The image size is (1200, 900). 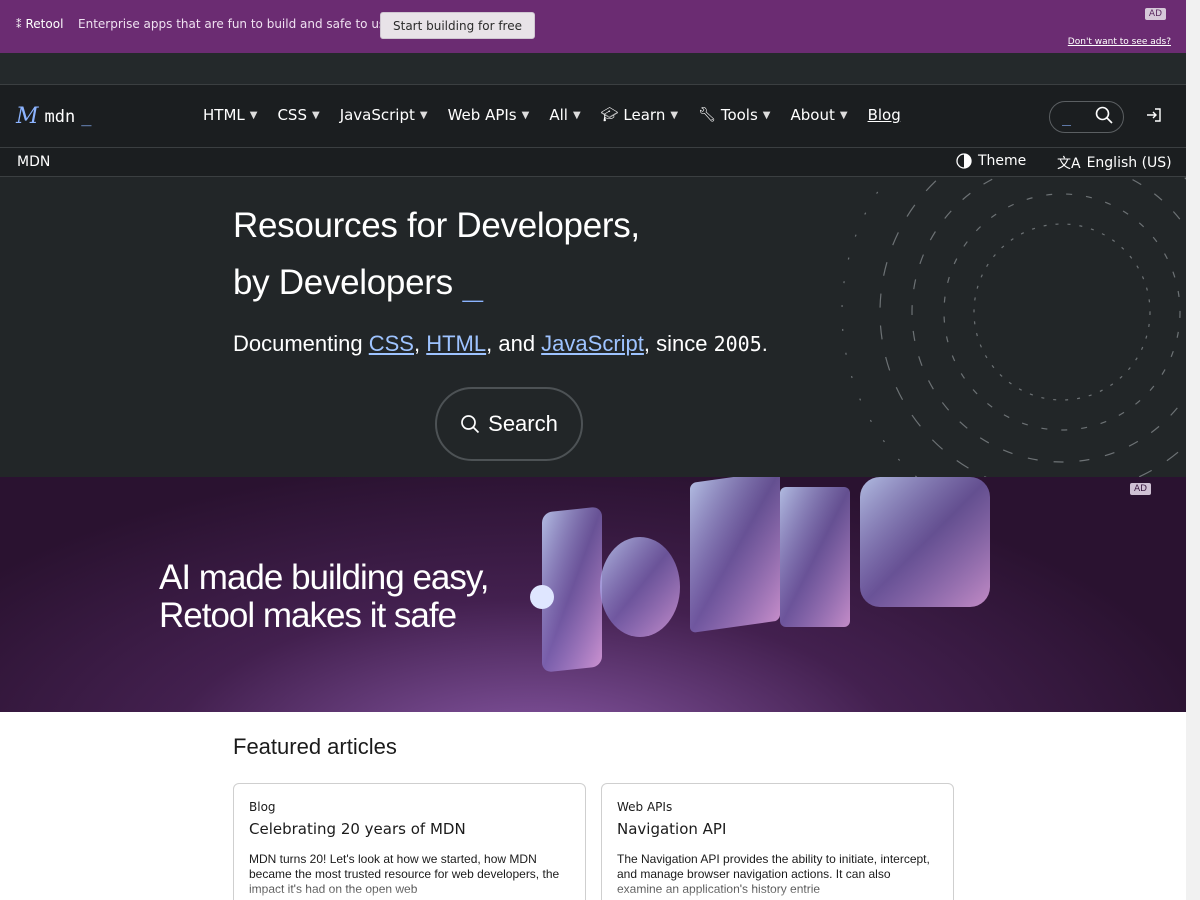 I want to click on nav-item-label: HTML, so click(x=224, y=115).